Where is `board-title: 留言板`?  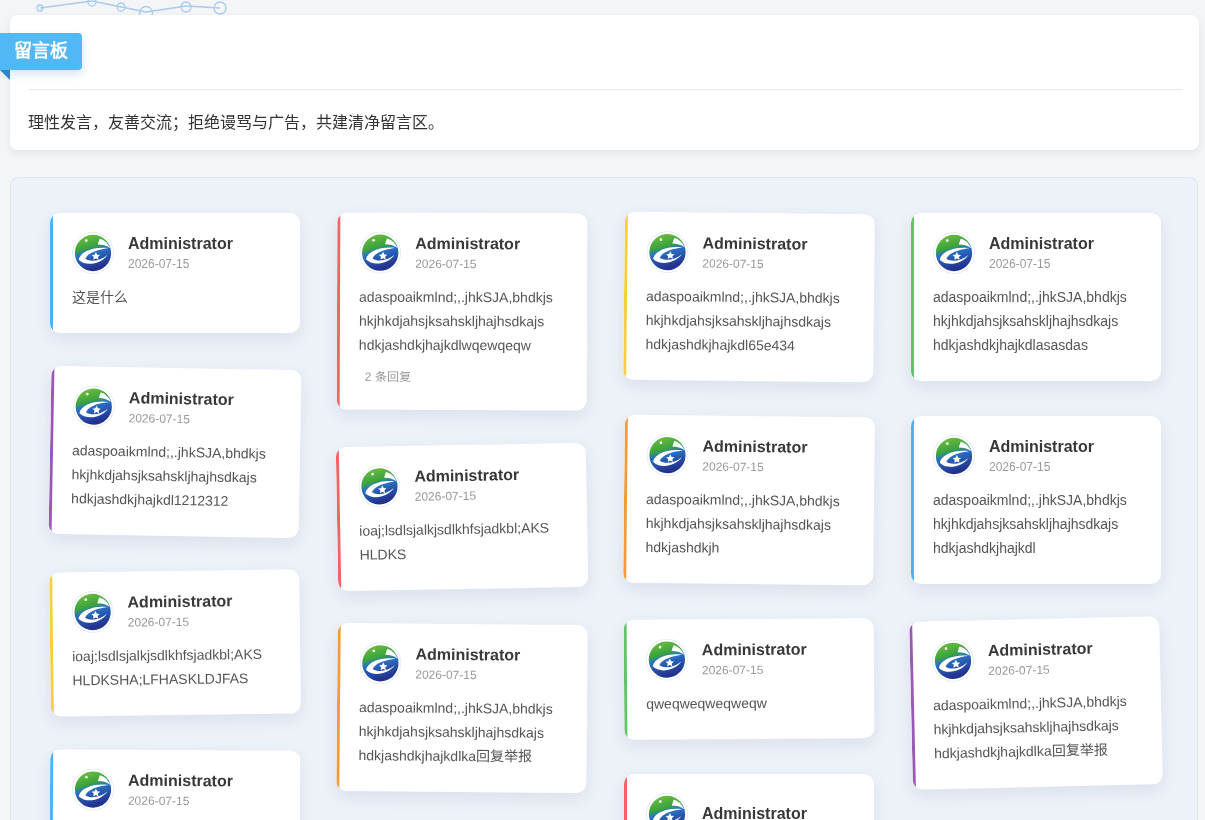
board-title: 留言板 is located at coordinates (41, 51).